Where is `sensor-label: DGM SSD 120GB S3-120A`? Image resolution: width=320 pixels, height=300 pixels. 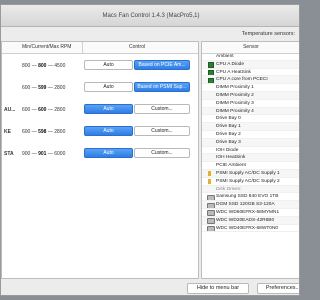 sensor-label: DGM SSD 120GB S3-120A is located at coordinates (245, 205).